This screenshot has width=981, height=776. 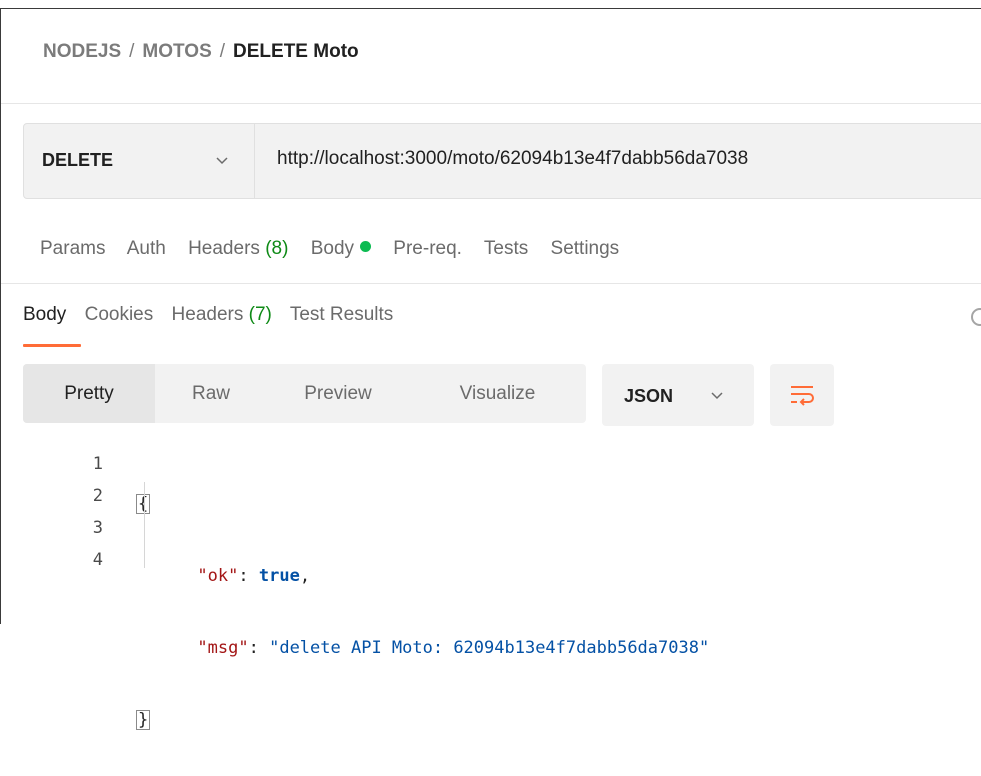 What do you see at coordinates (506, 248) in the screenshot?
I see `tab-tests: Tests` at bounding box center [506, 248].